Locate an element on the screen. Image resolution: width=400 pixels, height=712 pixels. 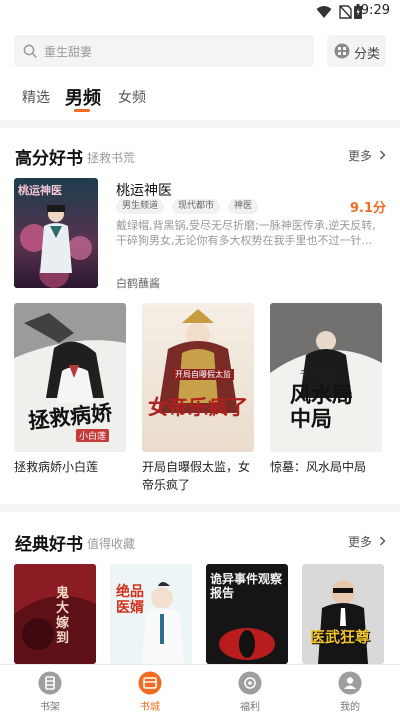
nav-benefits: 福利 is located at coordinates (250, 688).